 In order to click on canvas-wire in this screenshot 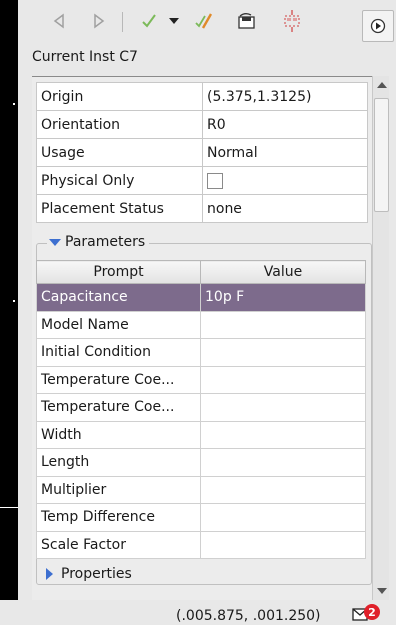, I will do `click(9, 507)`.